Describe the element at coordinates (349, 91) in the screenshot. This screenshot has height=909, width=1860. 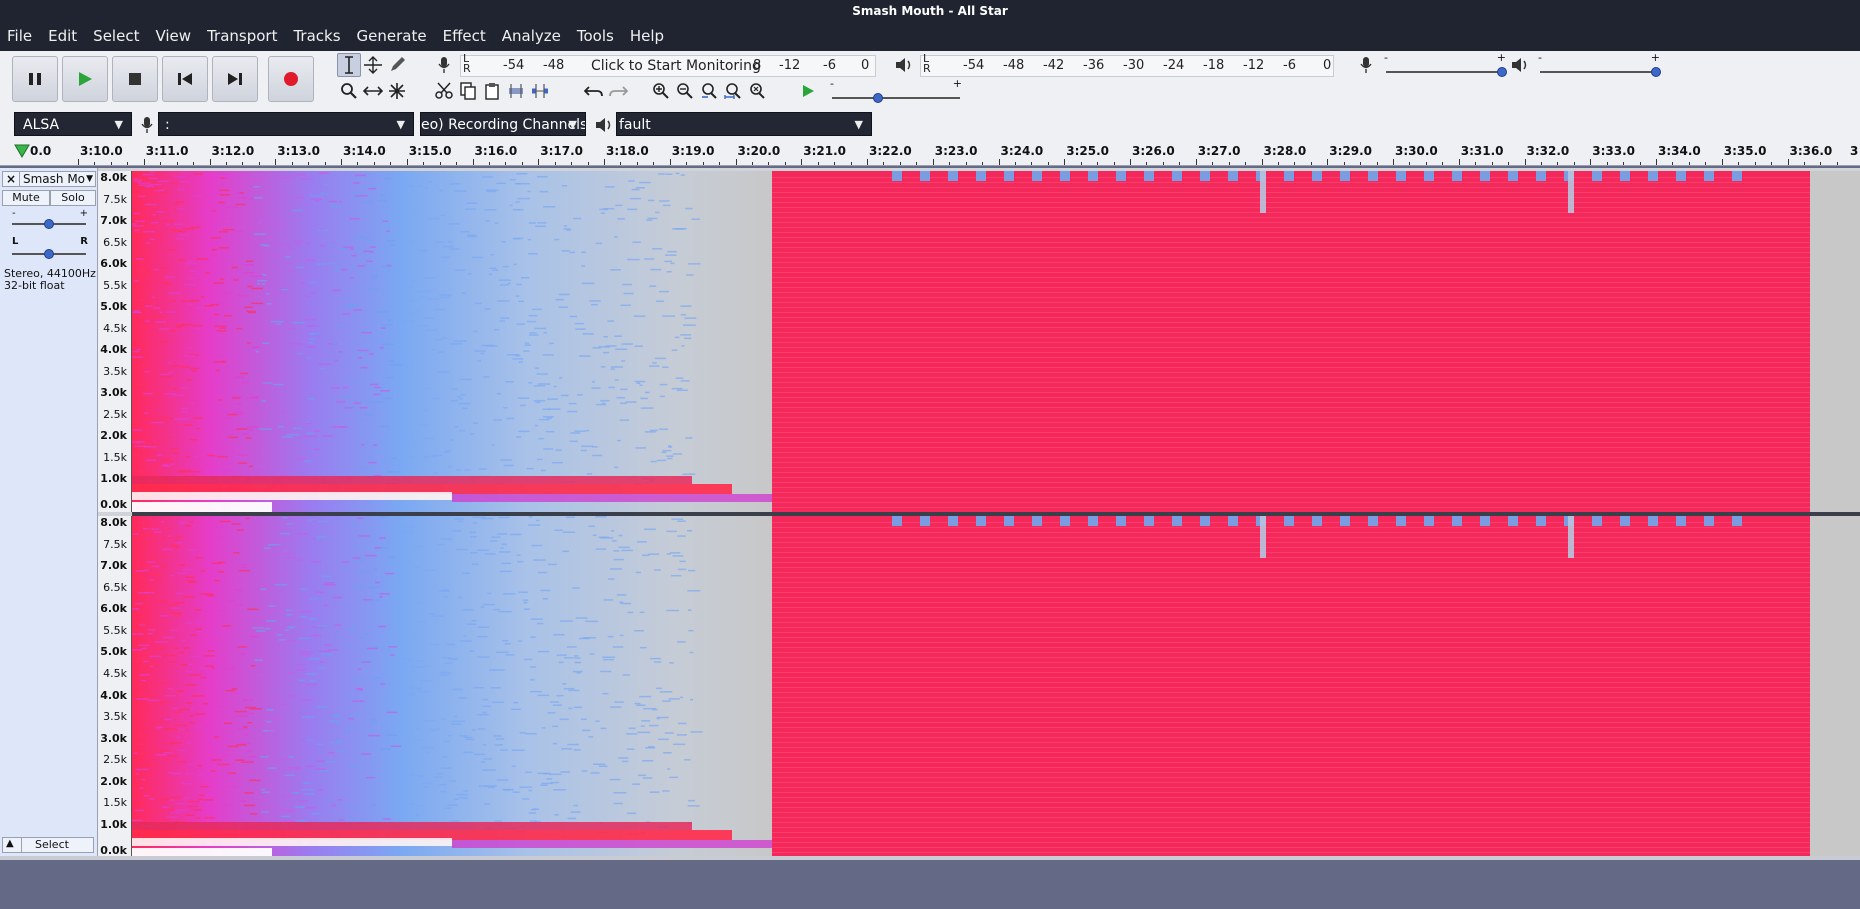
I see `zoom-tool-button` at that location.